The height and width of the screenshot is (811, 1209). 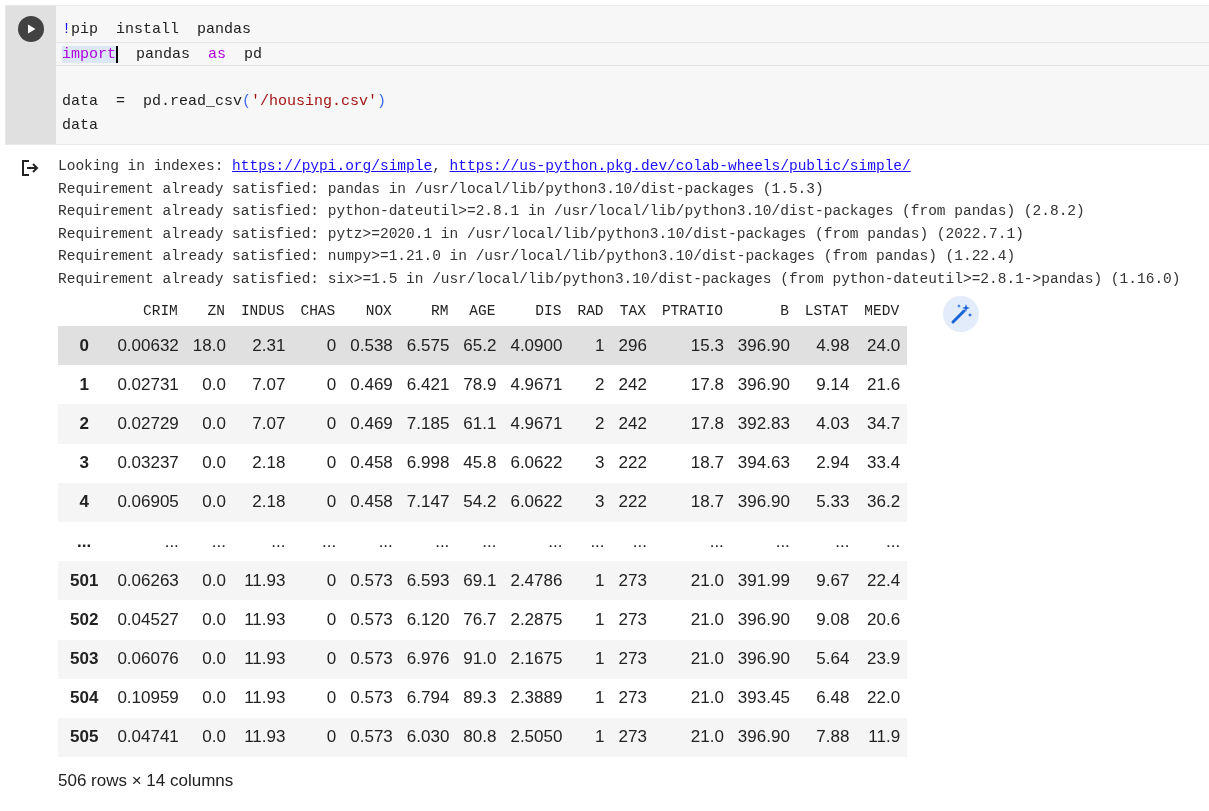 What do you see at coordinates (536, 346) in the screenshot?
I see `table-cell: 4.0900` at bounding box center [536, 346].